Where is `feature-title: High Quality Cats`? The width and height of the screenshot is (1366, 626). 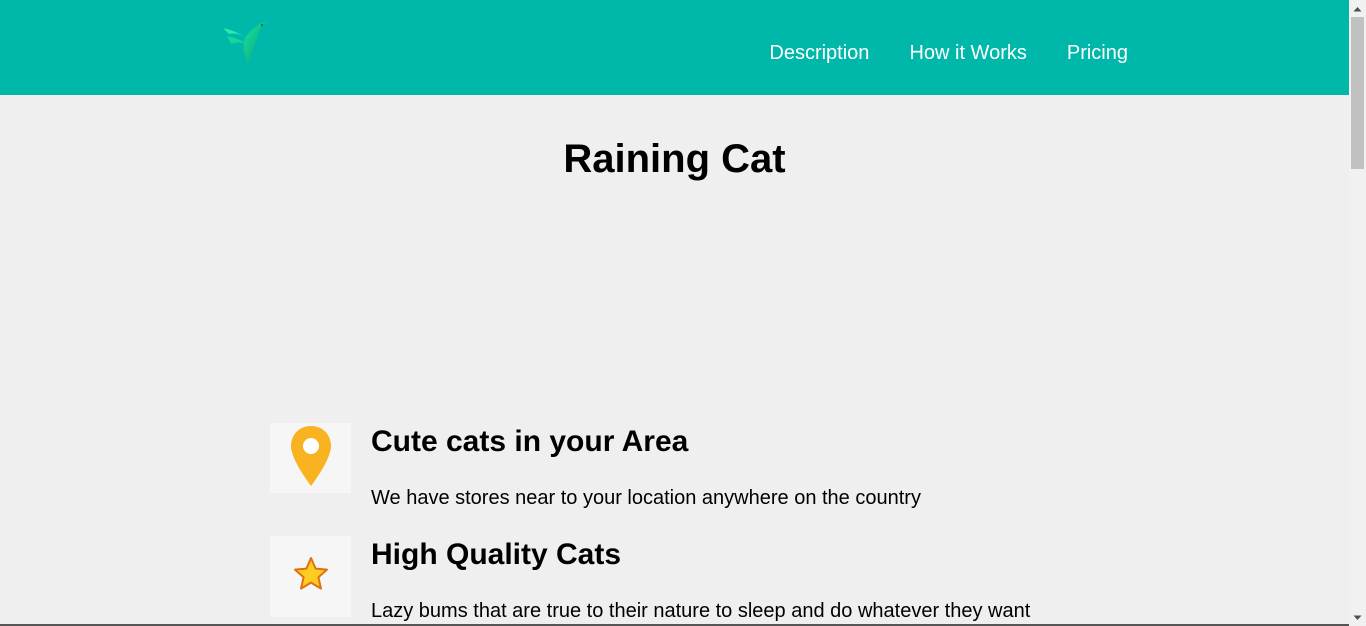
feature-title: High Quality Cats is located at coordinates (496, 554).